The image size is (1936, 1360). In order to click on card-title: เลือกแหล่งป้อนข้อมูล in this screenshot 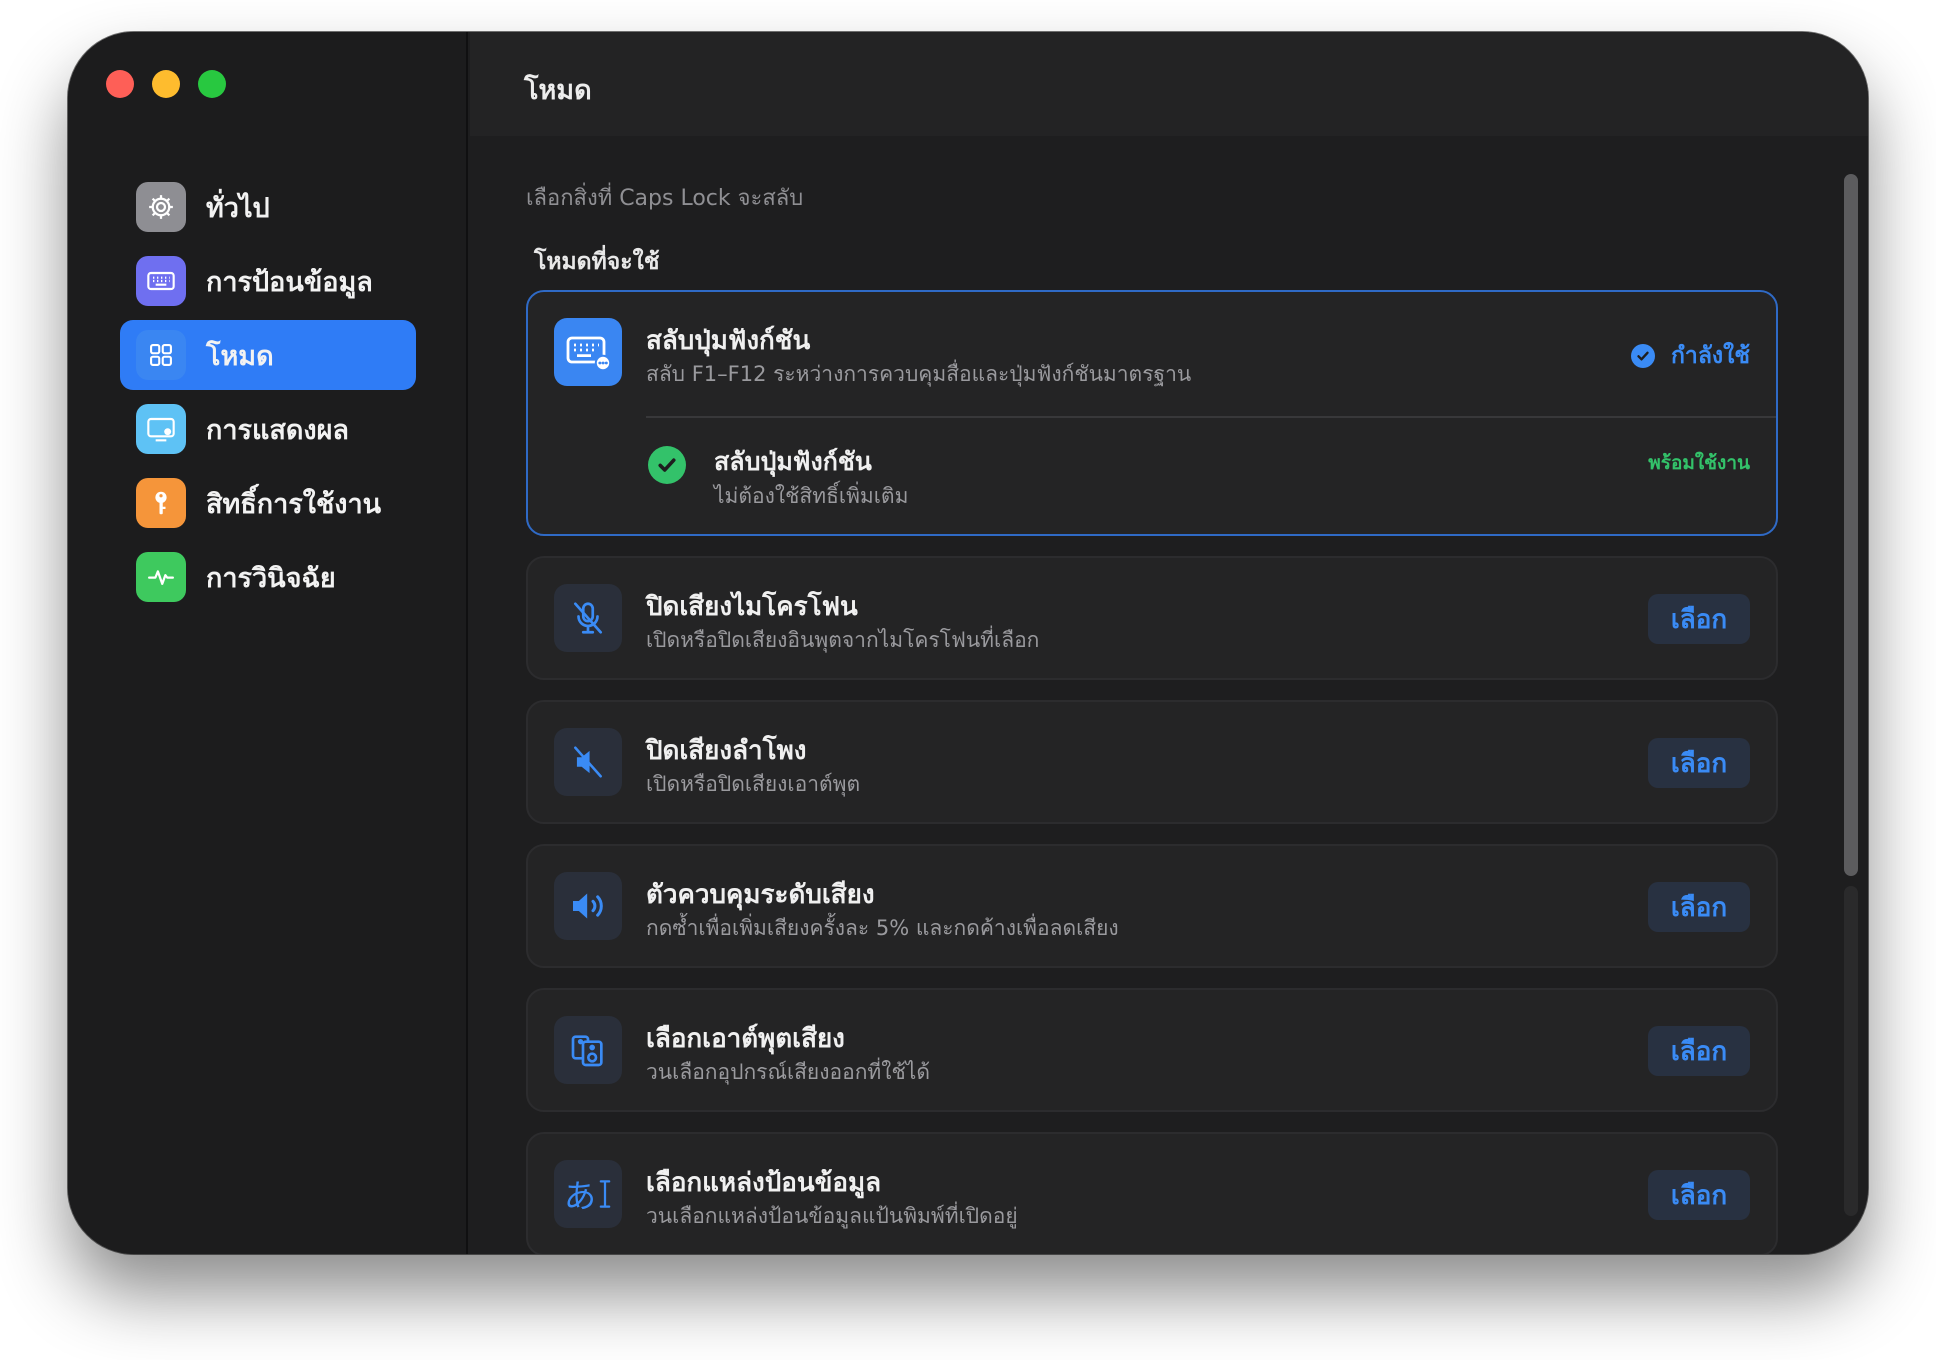, I will do `click(764, 1183)`.